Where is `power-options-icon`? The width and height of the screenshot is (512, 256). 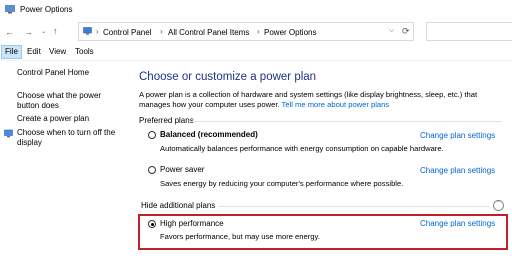 power-options-icon is located at coordinates (10, 9).